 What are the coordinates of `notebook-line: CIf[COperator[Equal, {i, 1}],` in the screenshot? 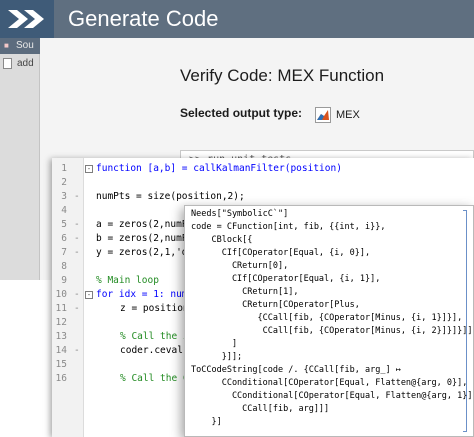 It's located at (286, 279).